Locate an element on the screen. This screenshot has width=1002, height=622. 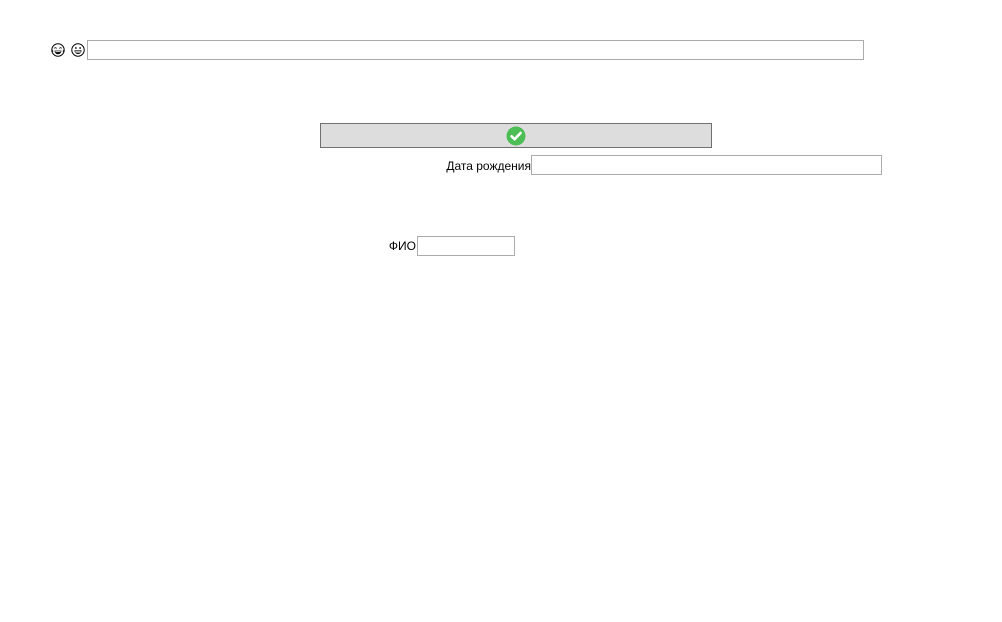
grinning-face-emoji-icon is located at coordinates (78, 50).